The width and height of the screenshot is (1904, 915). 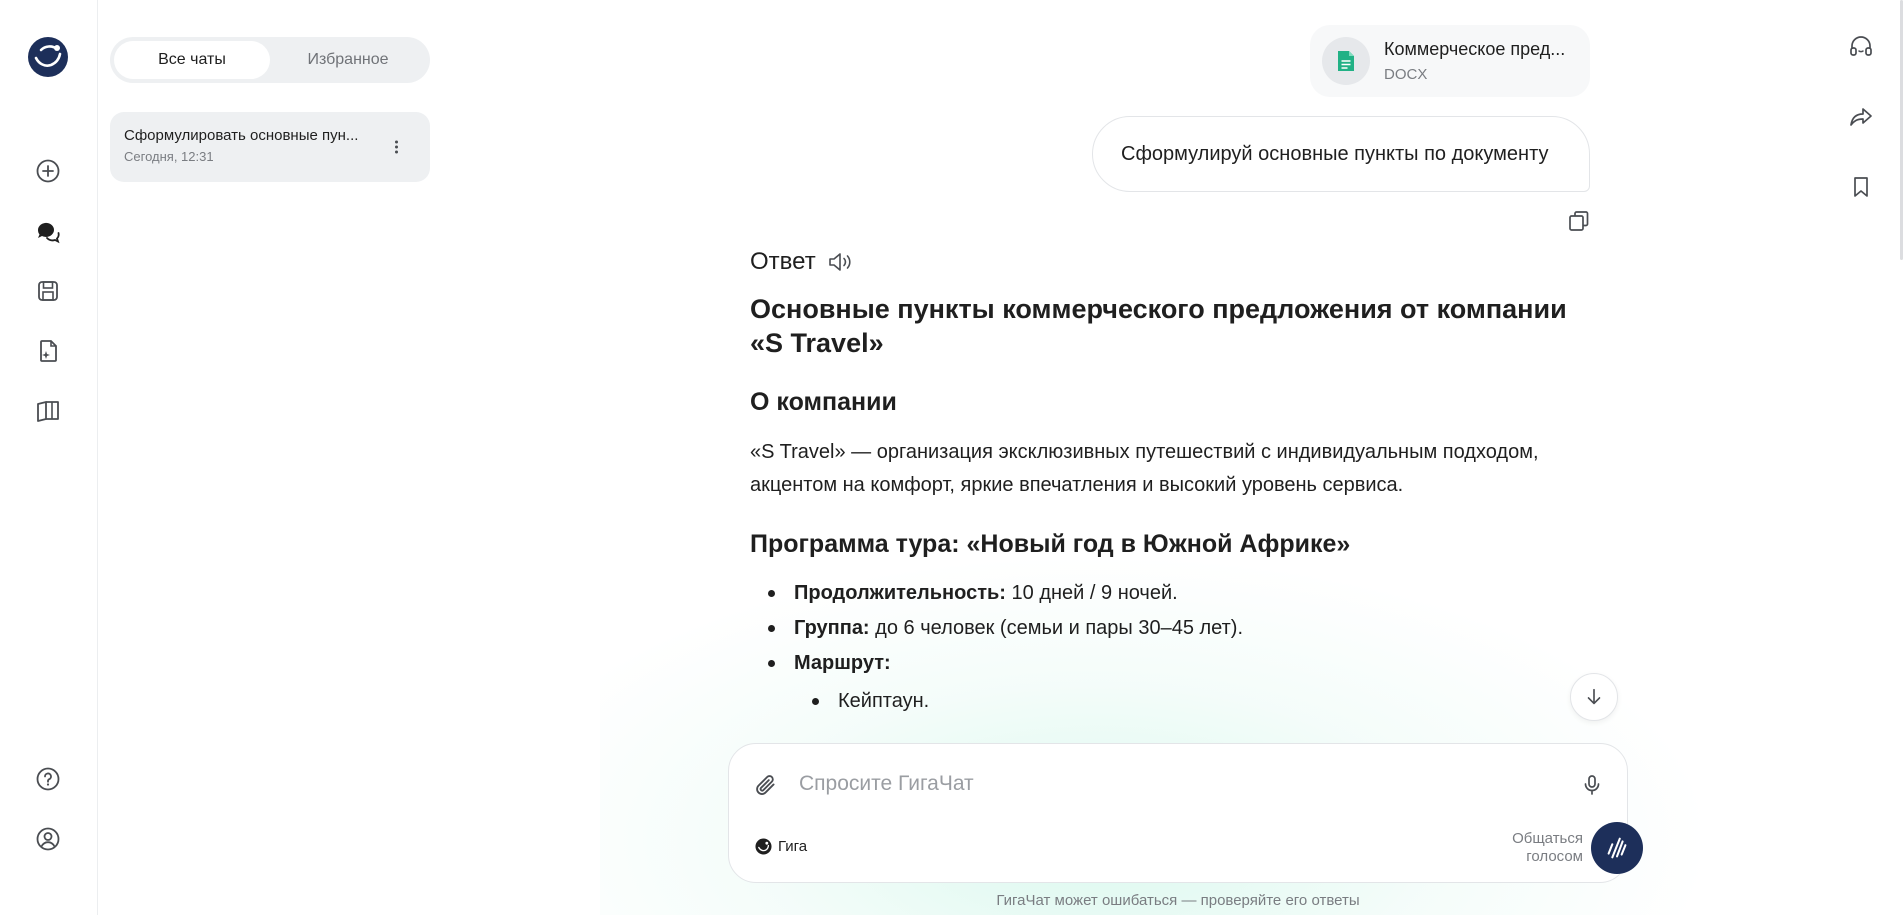 I want to click on voice-mode-button, so click(x=1617, y=848).